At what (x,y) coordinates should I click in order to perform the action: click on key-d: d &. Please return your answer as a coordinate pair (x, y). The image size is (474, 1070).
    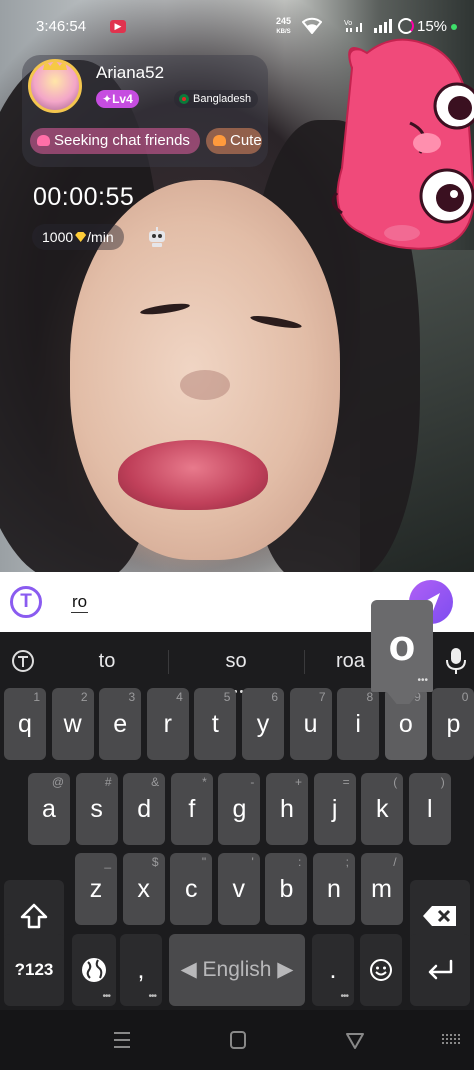
    Looking at the image, I should click on (144, 809).